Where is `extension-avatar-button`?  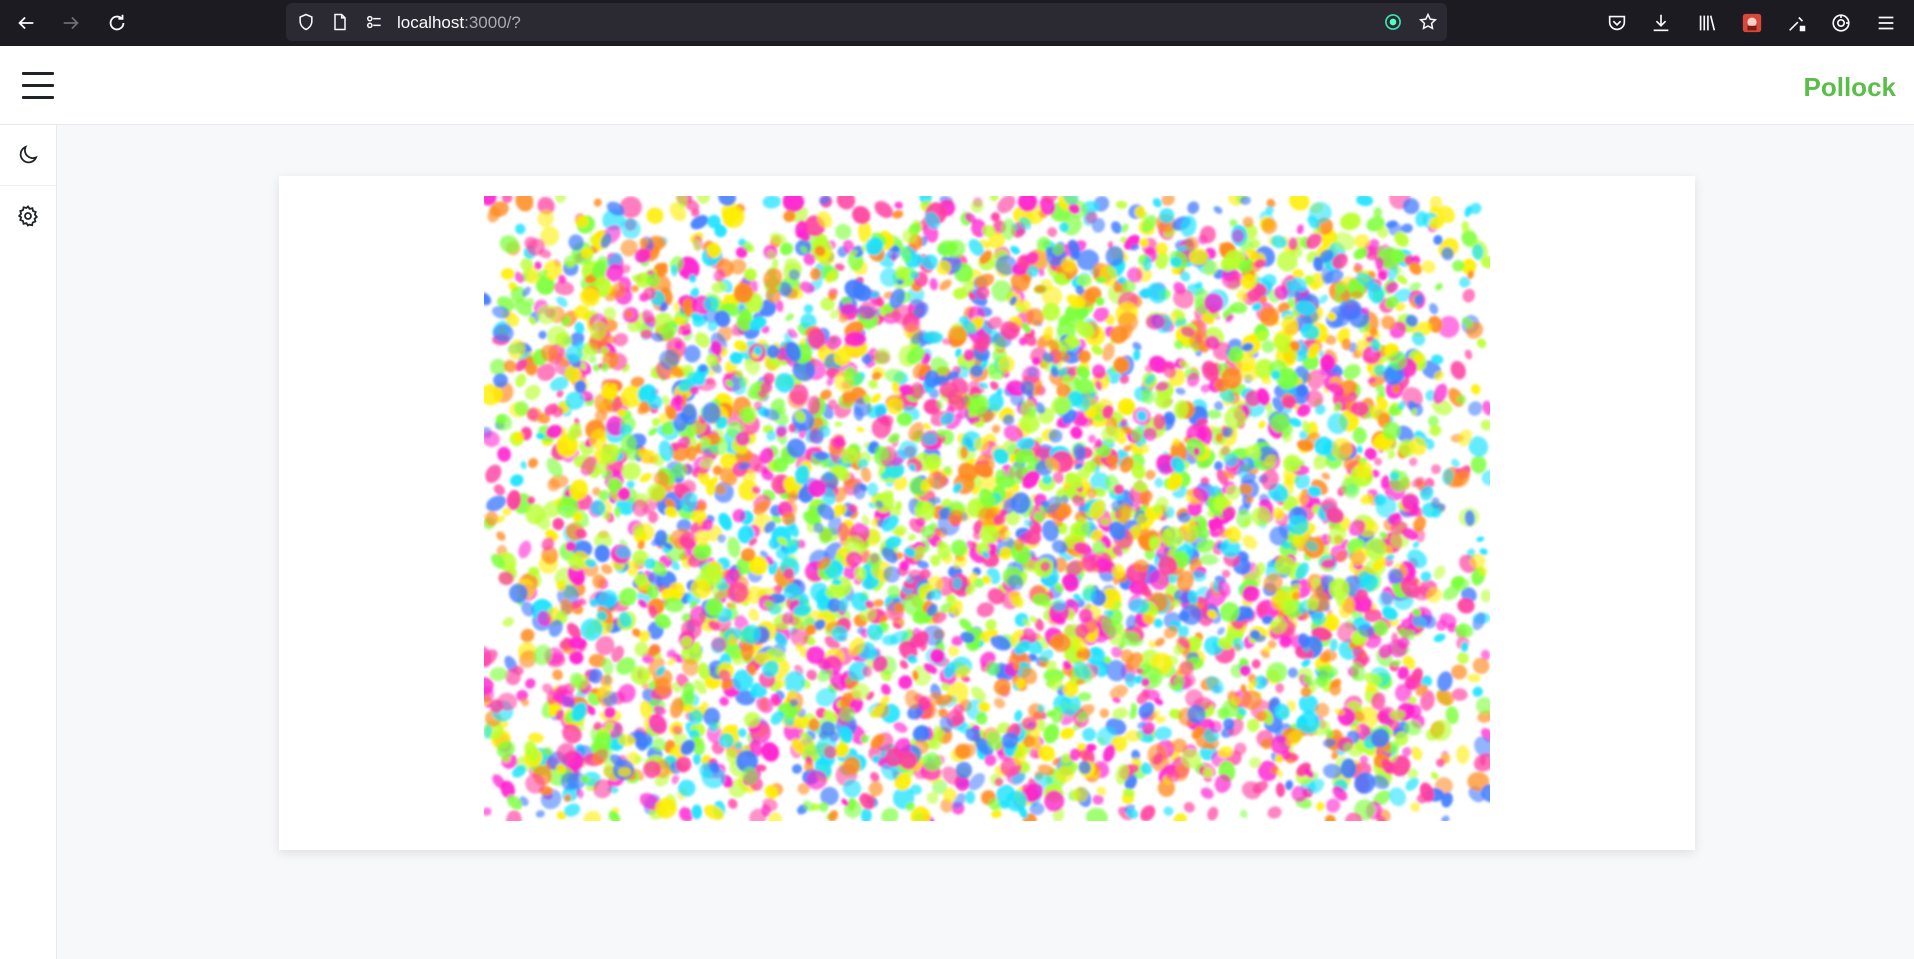 extension-avatar-button is located at coordinates (1752, 23).